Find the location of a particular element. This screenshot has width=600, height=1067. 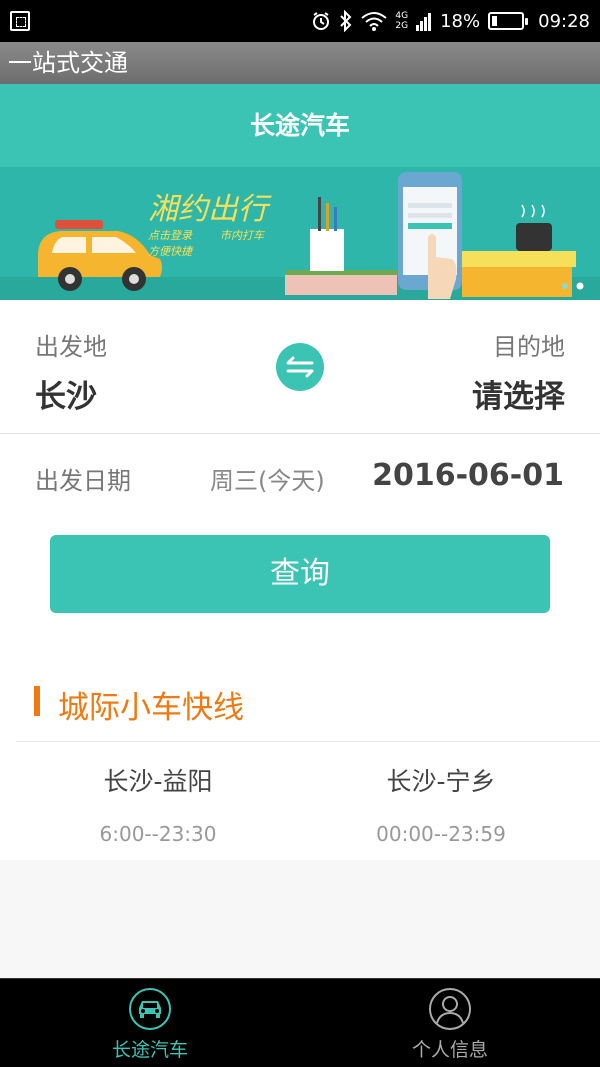

banner-tagline-3: 方便快捷 is located at coordinates (171, 251).